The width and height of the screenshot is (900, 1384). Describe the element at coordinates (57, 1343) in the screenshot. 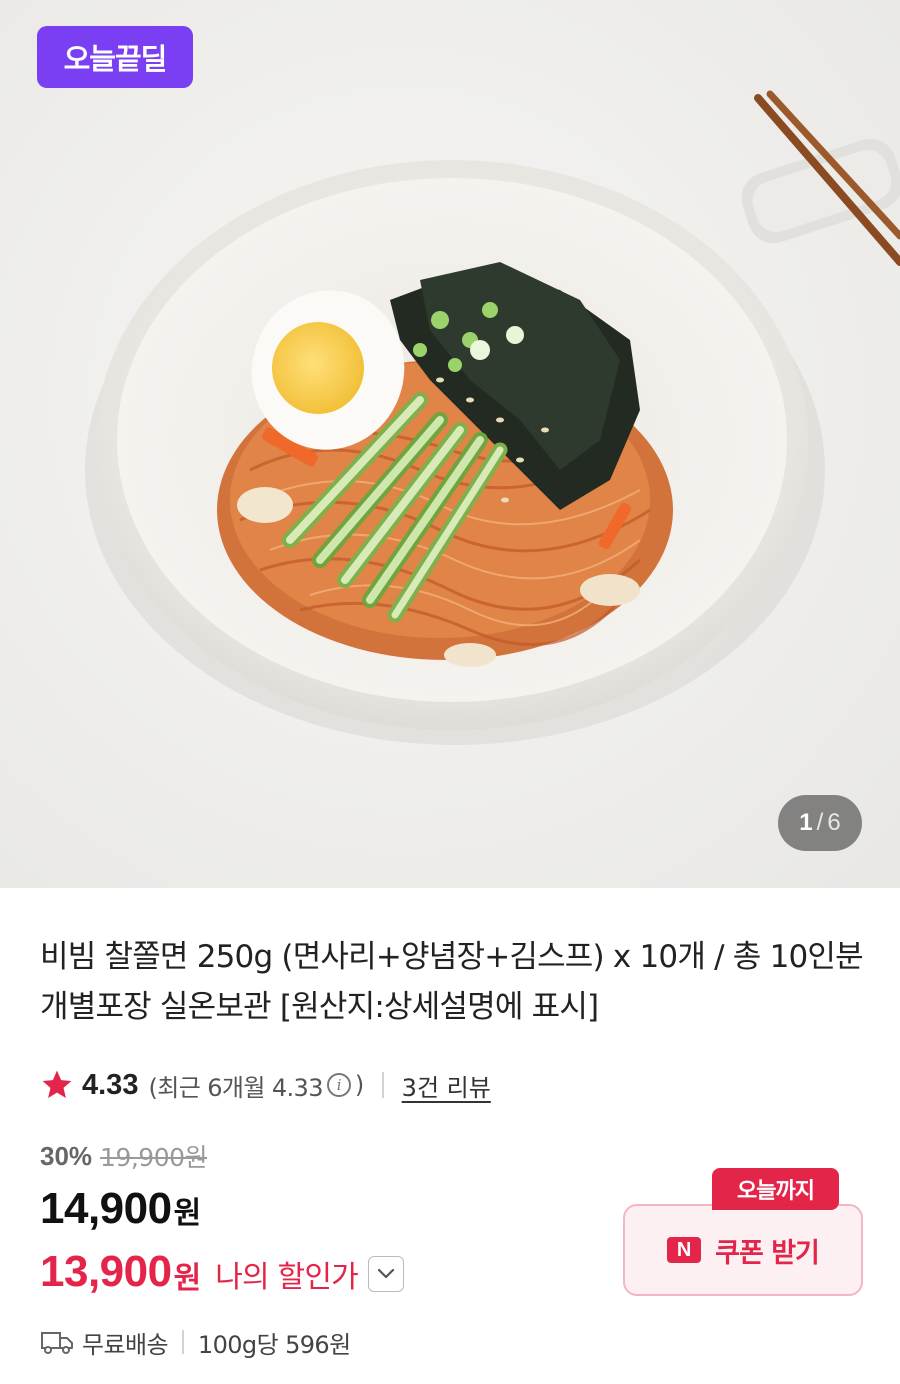

I see `truck-icon` at that location.